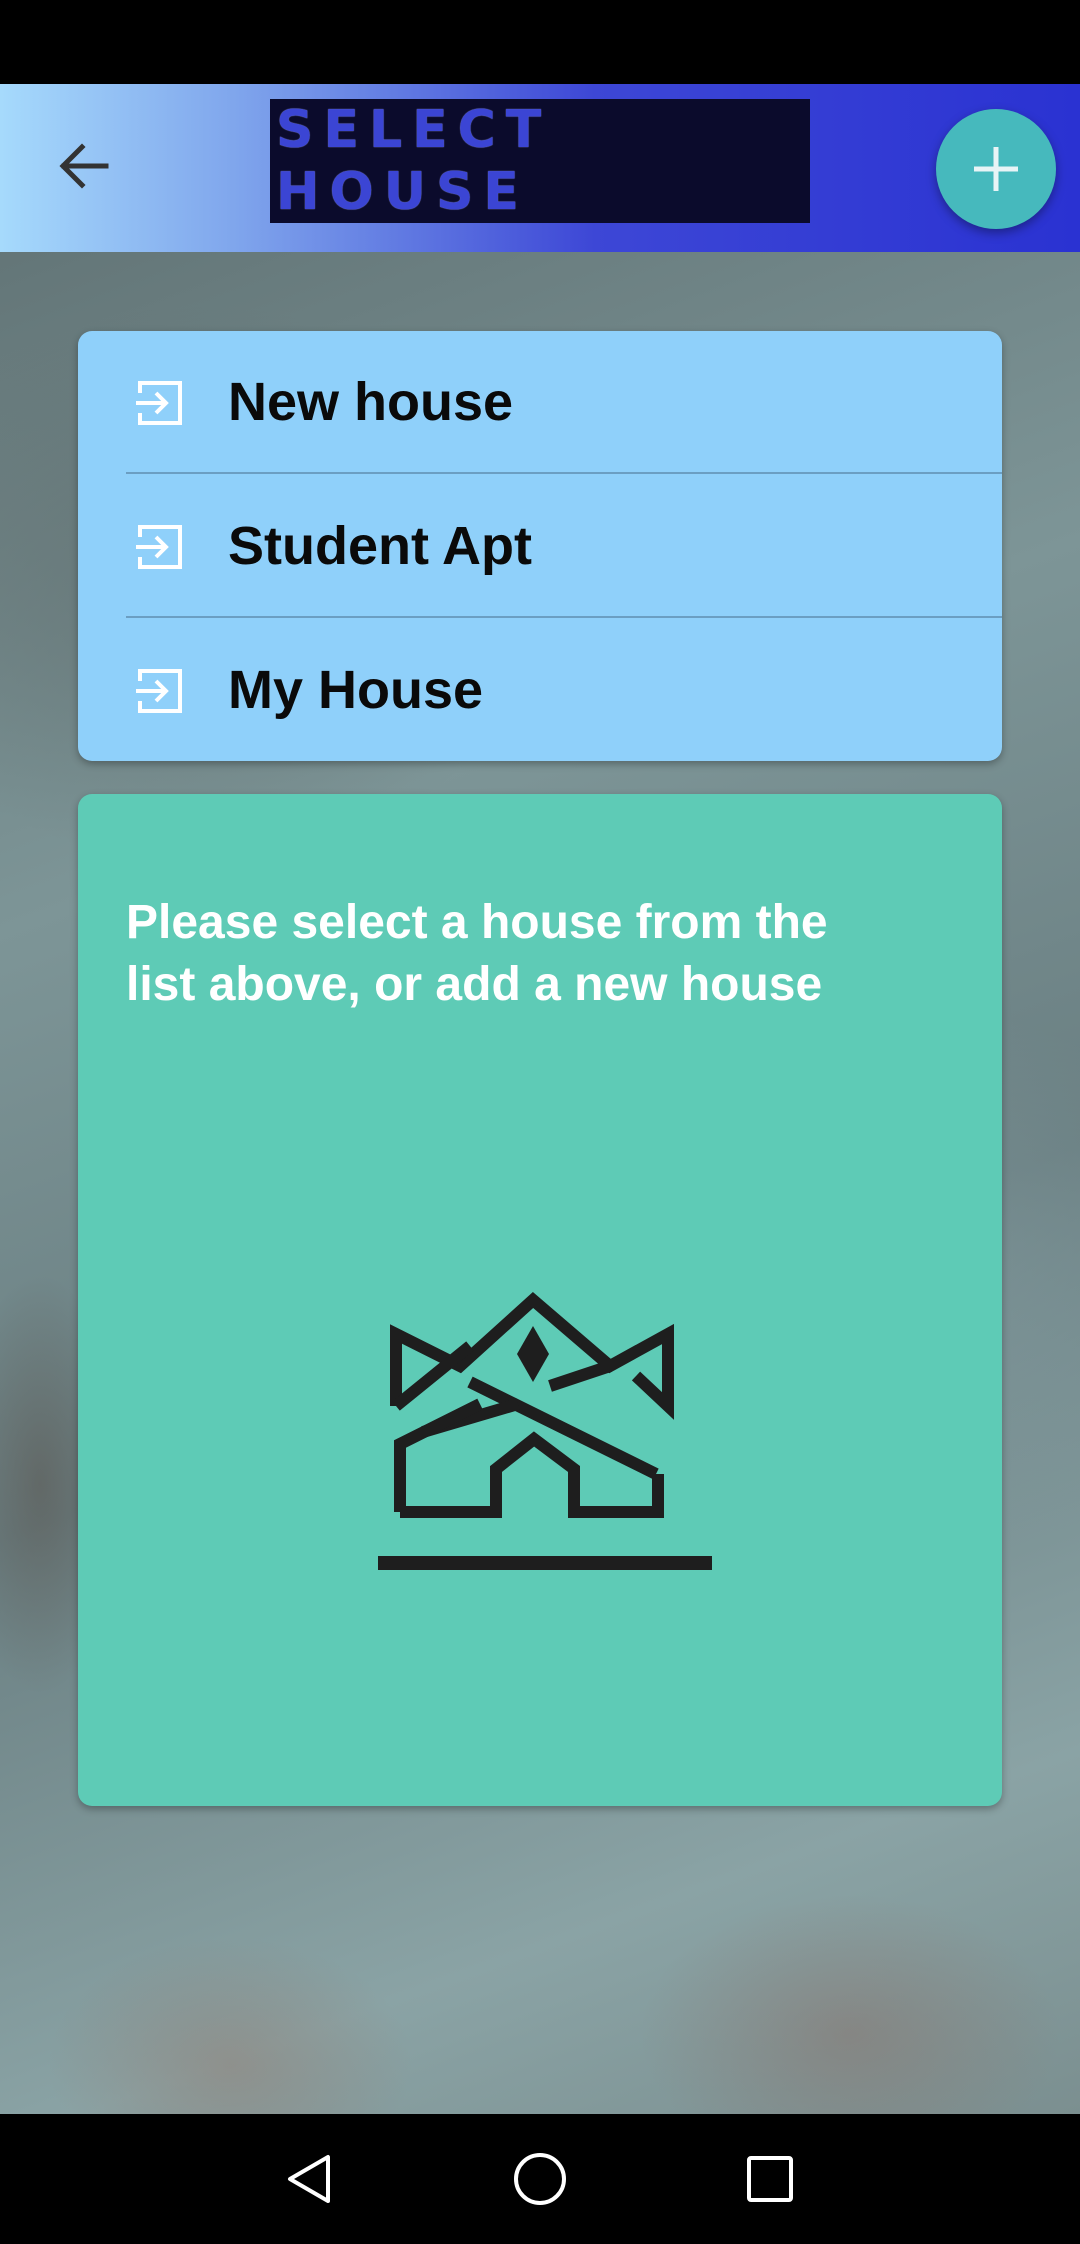 This screenshot has height=2244, width=1080. I want to click on square-recents-icon, so click(770, 2179).